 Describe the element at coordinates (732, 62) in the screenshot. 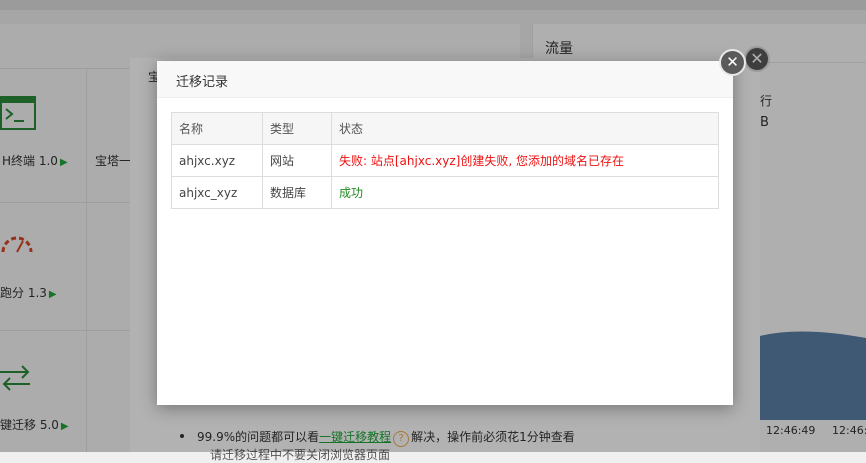

I see `close-icon: ✕` at that location.